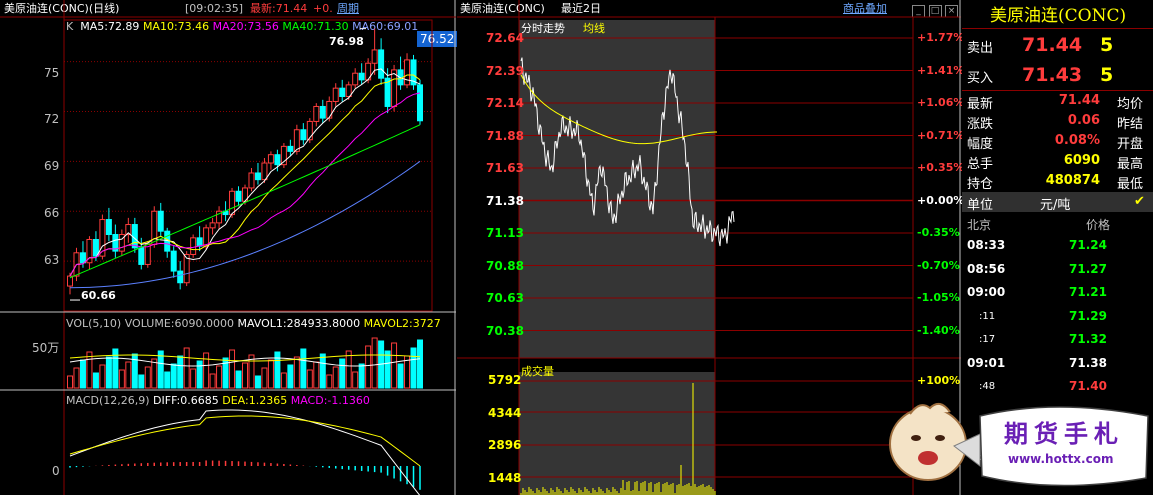 This screenshot has height=495, width=1153. What do you see at coordinates (537, 371) in the screenshot?
I see `volume-label: 成交量` at bounding box center [537, 371].